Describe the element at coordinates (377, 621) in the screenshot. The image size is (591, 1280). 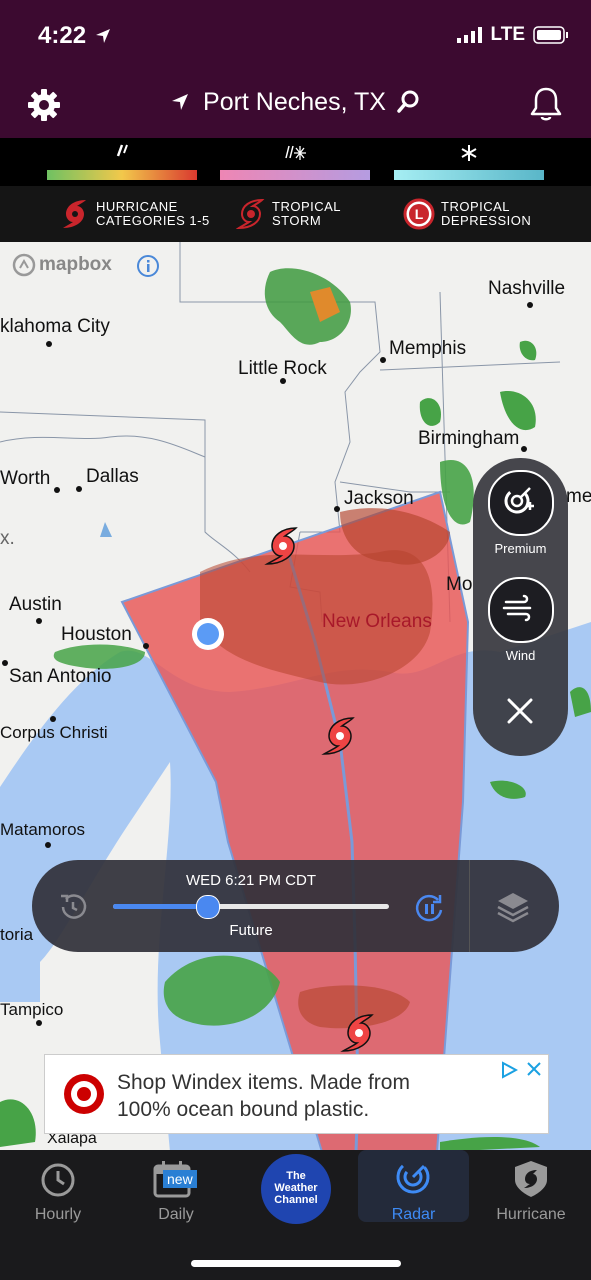
I see `city-new-orleans: New Orleans` at that location.